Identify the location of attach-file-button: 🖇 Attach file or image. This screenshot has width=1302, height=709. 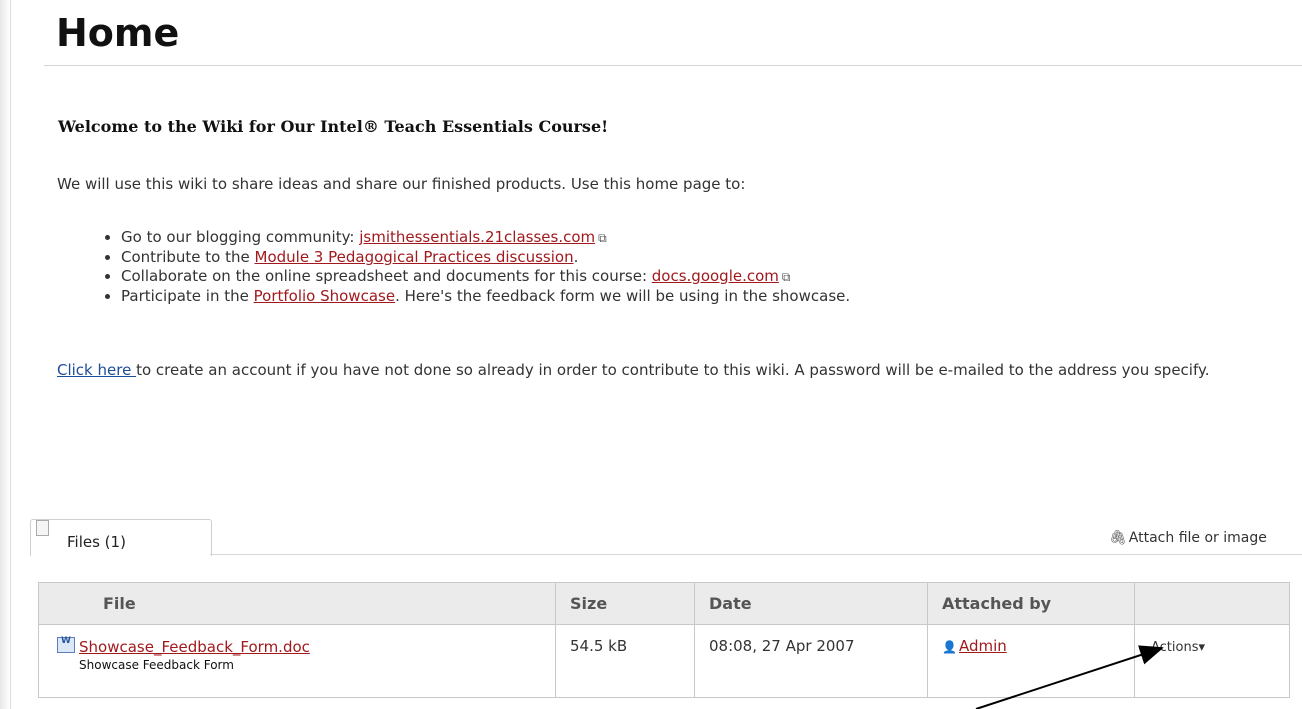
(1188, 538).